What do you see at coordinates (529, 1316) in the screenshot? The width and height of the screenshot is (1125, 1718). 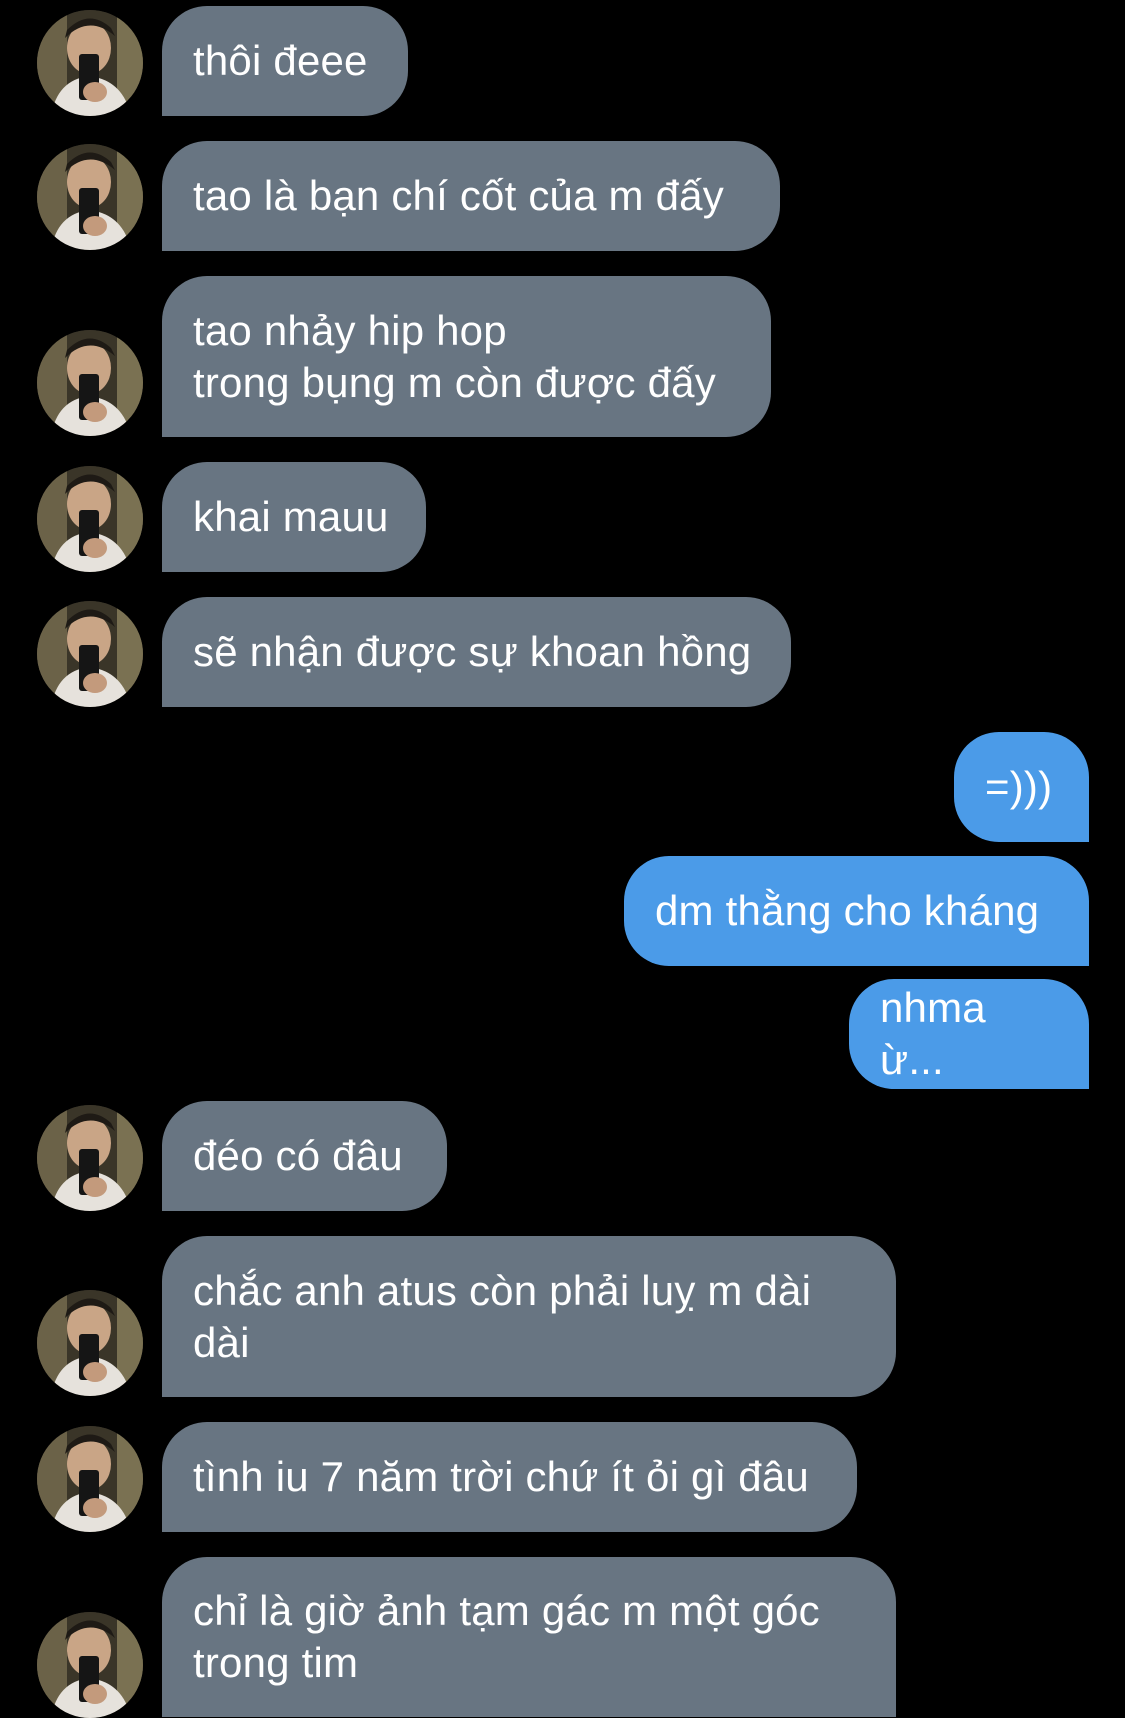 I see `incoming-message-bubble: chắc anh atus còn phải luỵ m dài dài` at bounding box center [529, 1316].